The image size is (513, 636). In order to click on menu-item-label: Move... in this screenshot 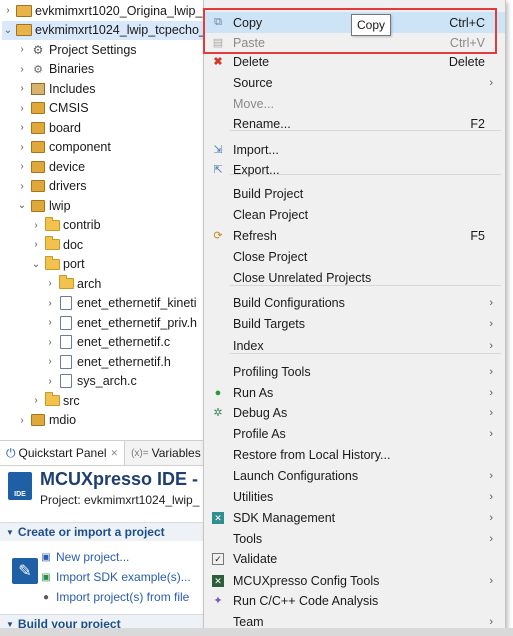, I will do `click(253, 103)`.